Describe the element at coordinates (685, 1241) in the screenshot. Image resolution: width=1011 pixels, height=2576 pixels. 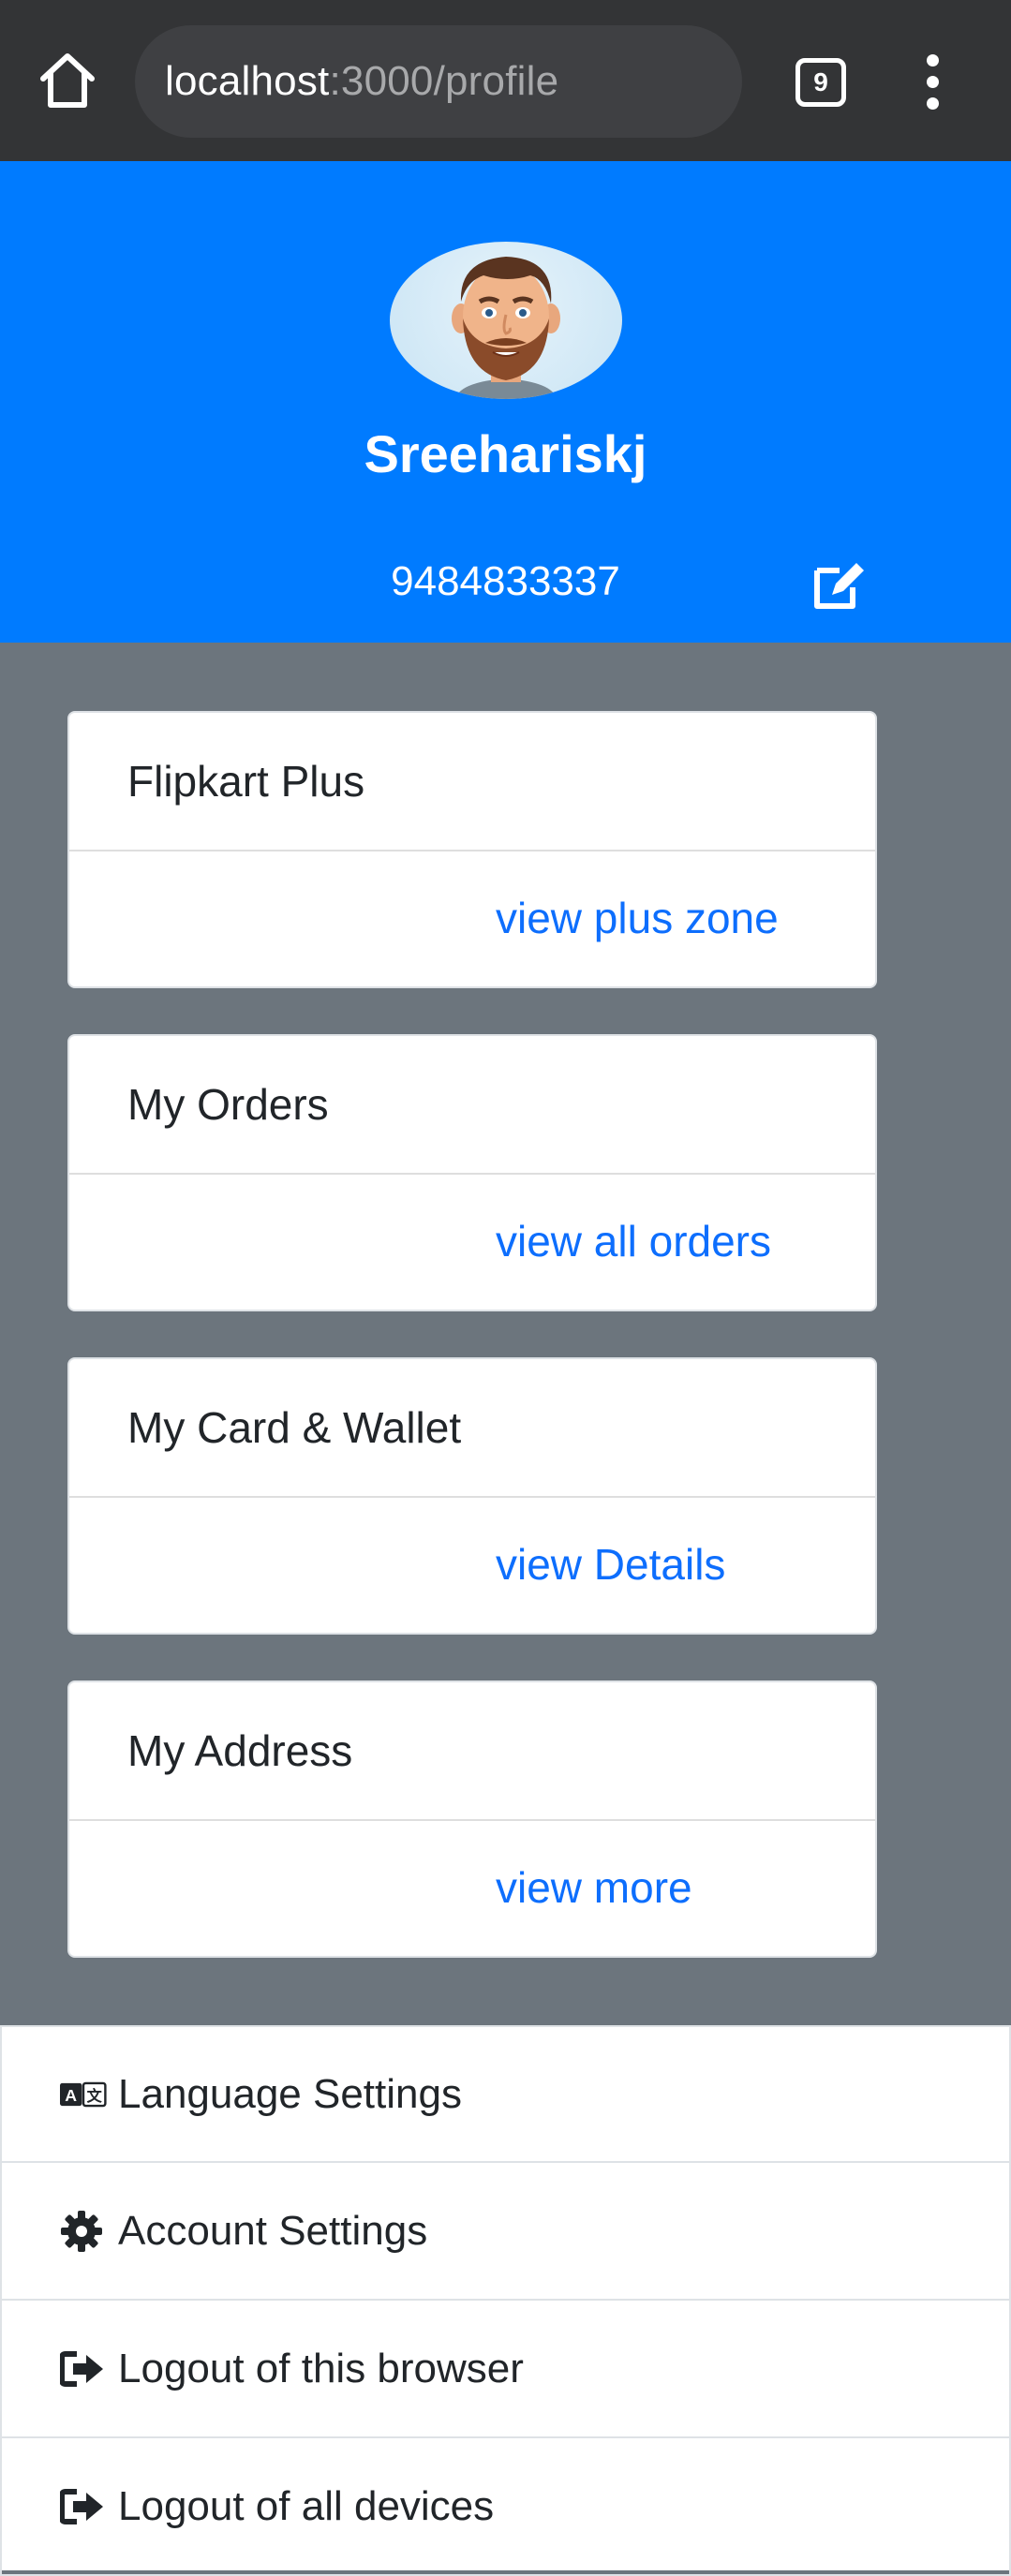
I see `view-all-orders-link: view all orders` at that location.